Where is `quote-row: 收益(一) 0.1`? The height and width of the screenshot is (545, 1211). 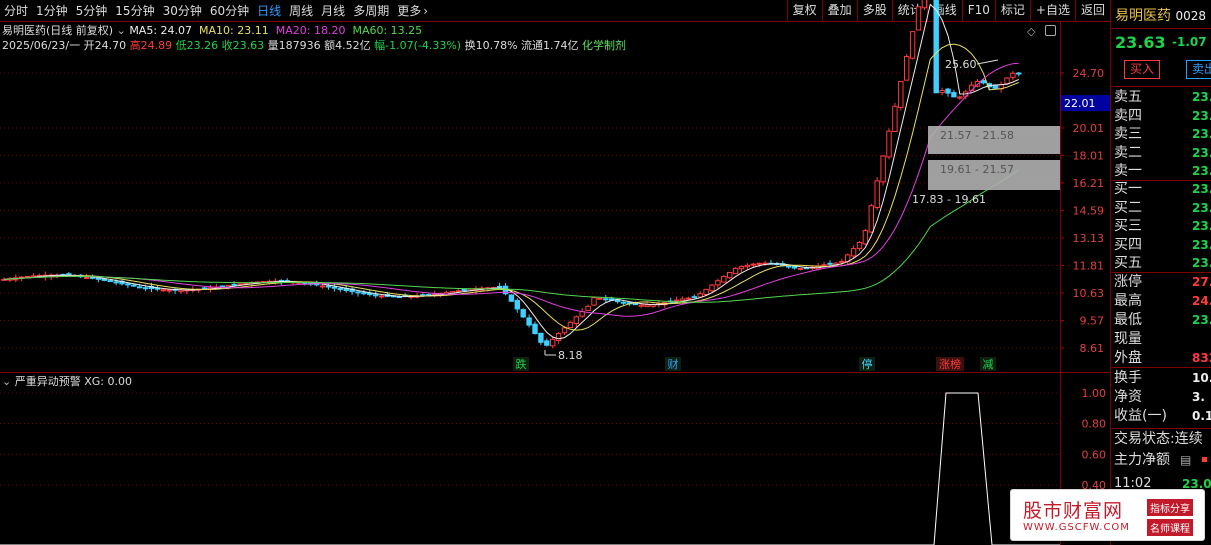
quote-row: 收益(一) 0.1 is located at coordinates (1162, 416).